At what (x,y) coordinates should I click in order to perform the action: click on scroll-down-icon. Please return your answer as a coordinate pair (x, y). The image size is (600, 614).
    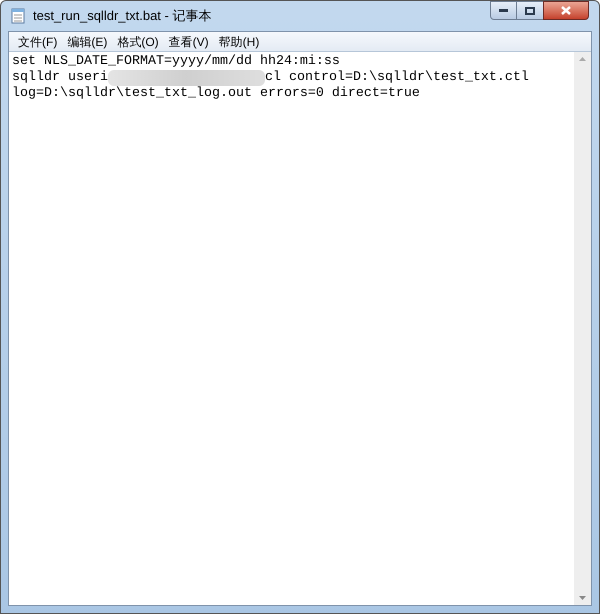
    Looking at the image, I should click on (582, 598).